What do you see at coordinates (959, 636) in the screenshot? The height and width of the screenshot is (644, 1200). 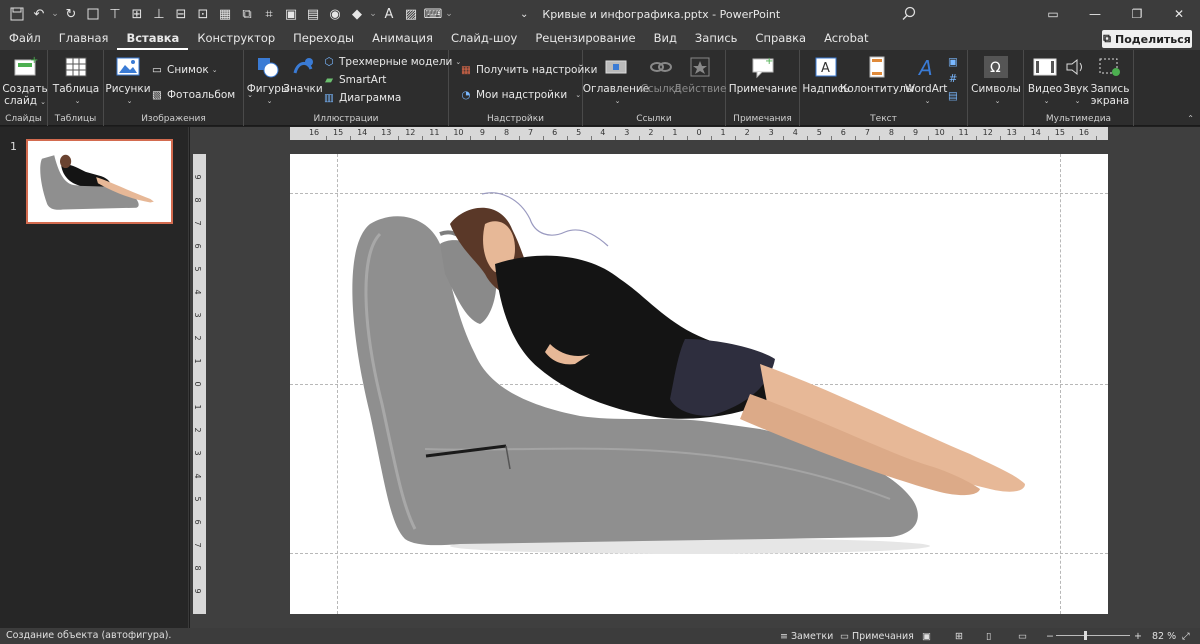 I see `slide-sorter-button: ⊞` at bounding box center [959, 636].